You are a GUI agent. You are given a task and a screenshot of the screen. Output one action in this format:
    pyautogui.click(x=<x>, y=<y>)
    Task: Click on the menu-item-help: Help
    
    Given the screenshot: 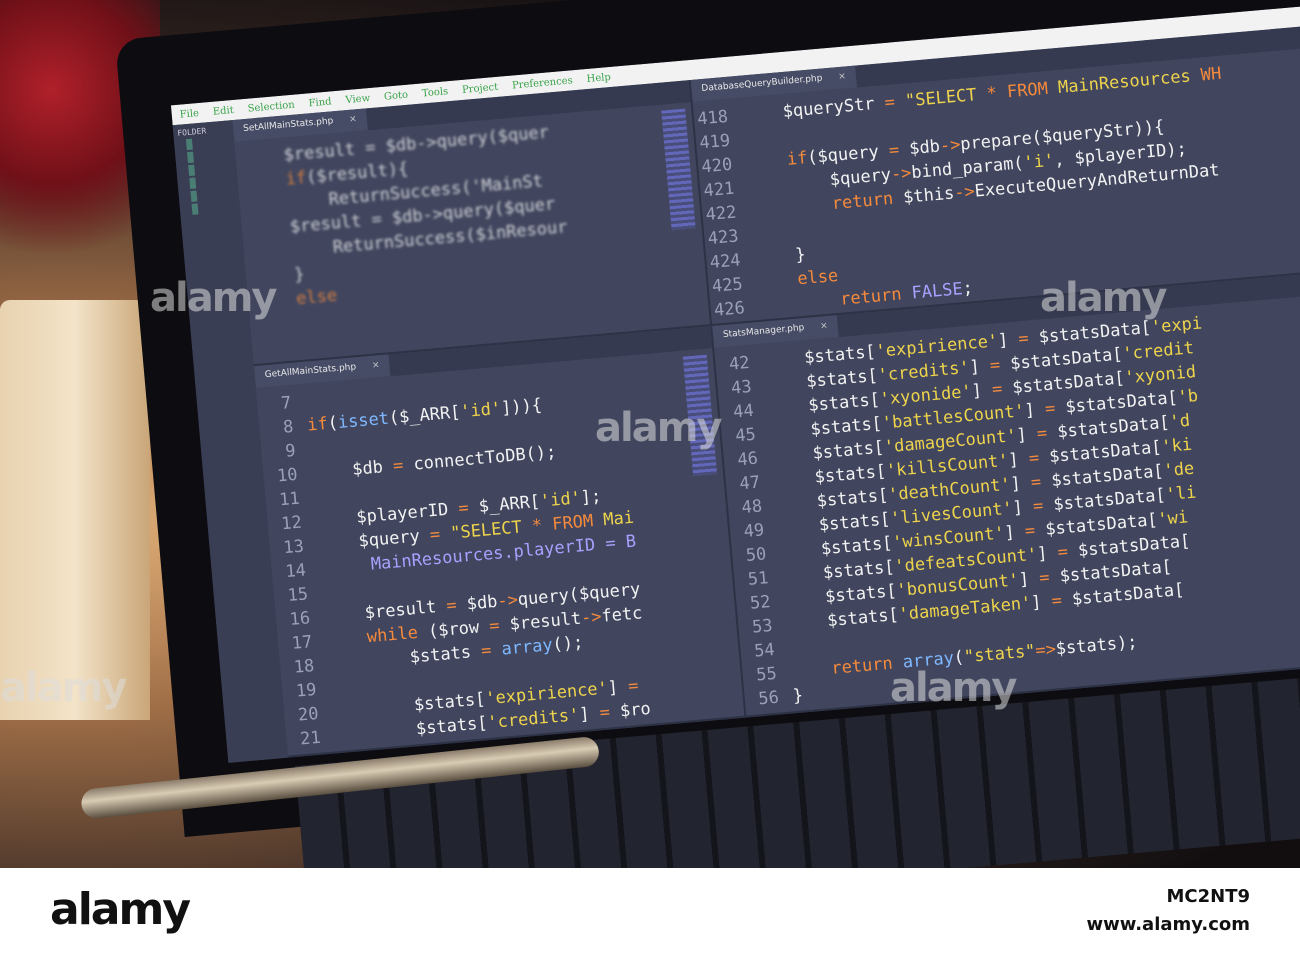 What is the action you would take?
    pyautogui.click(x=598, y=77)
    